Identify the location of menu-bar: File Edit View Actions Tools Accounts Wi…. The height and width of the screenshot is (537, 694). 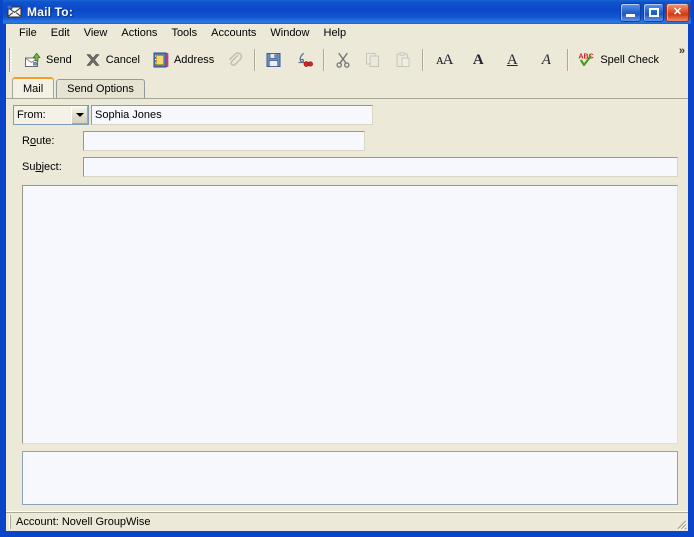
(347, 33).